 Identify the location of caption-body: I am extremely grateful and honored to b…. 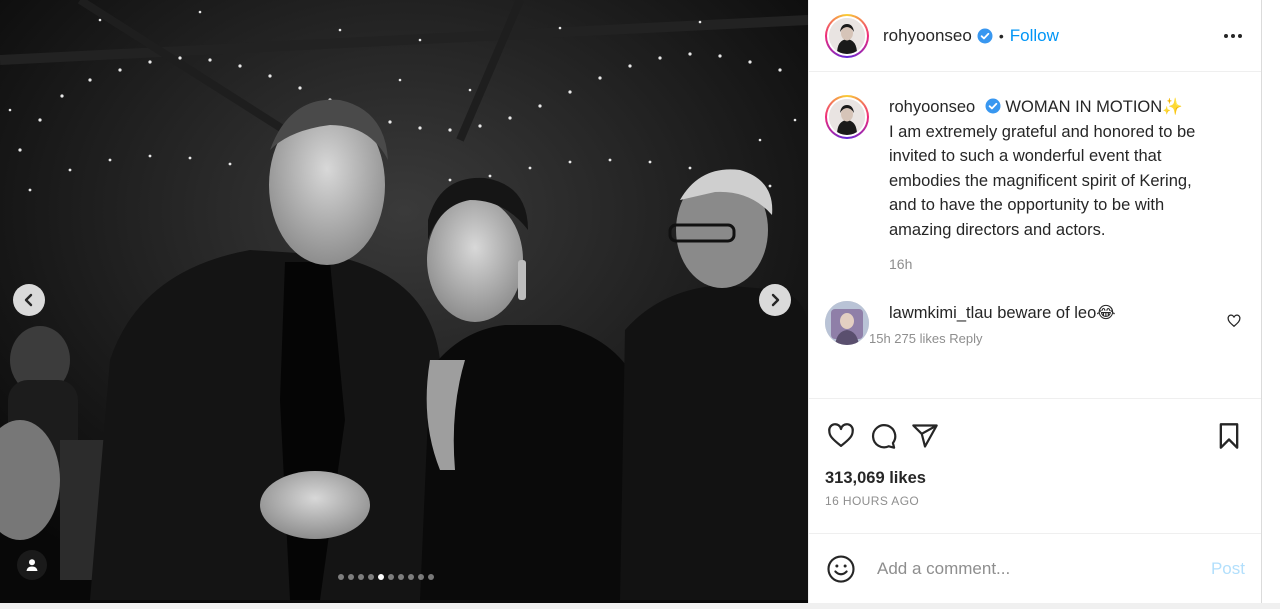
(1042, 180).